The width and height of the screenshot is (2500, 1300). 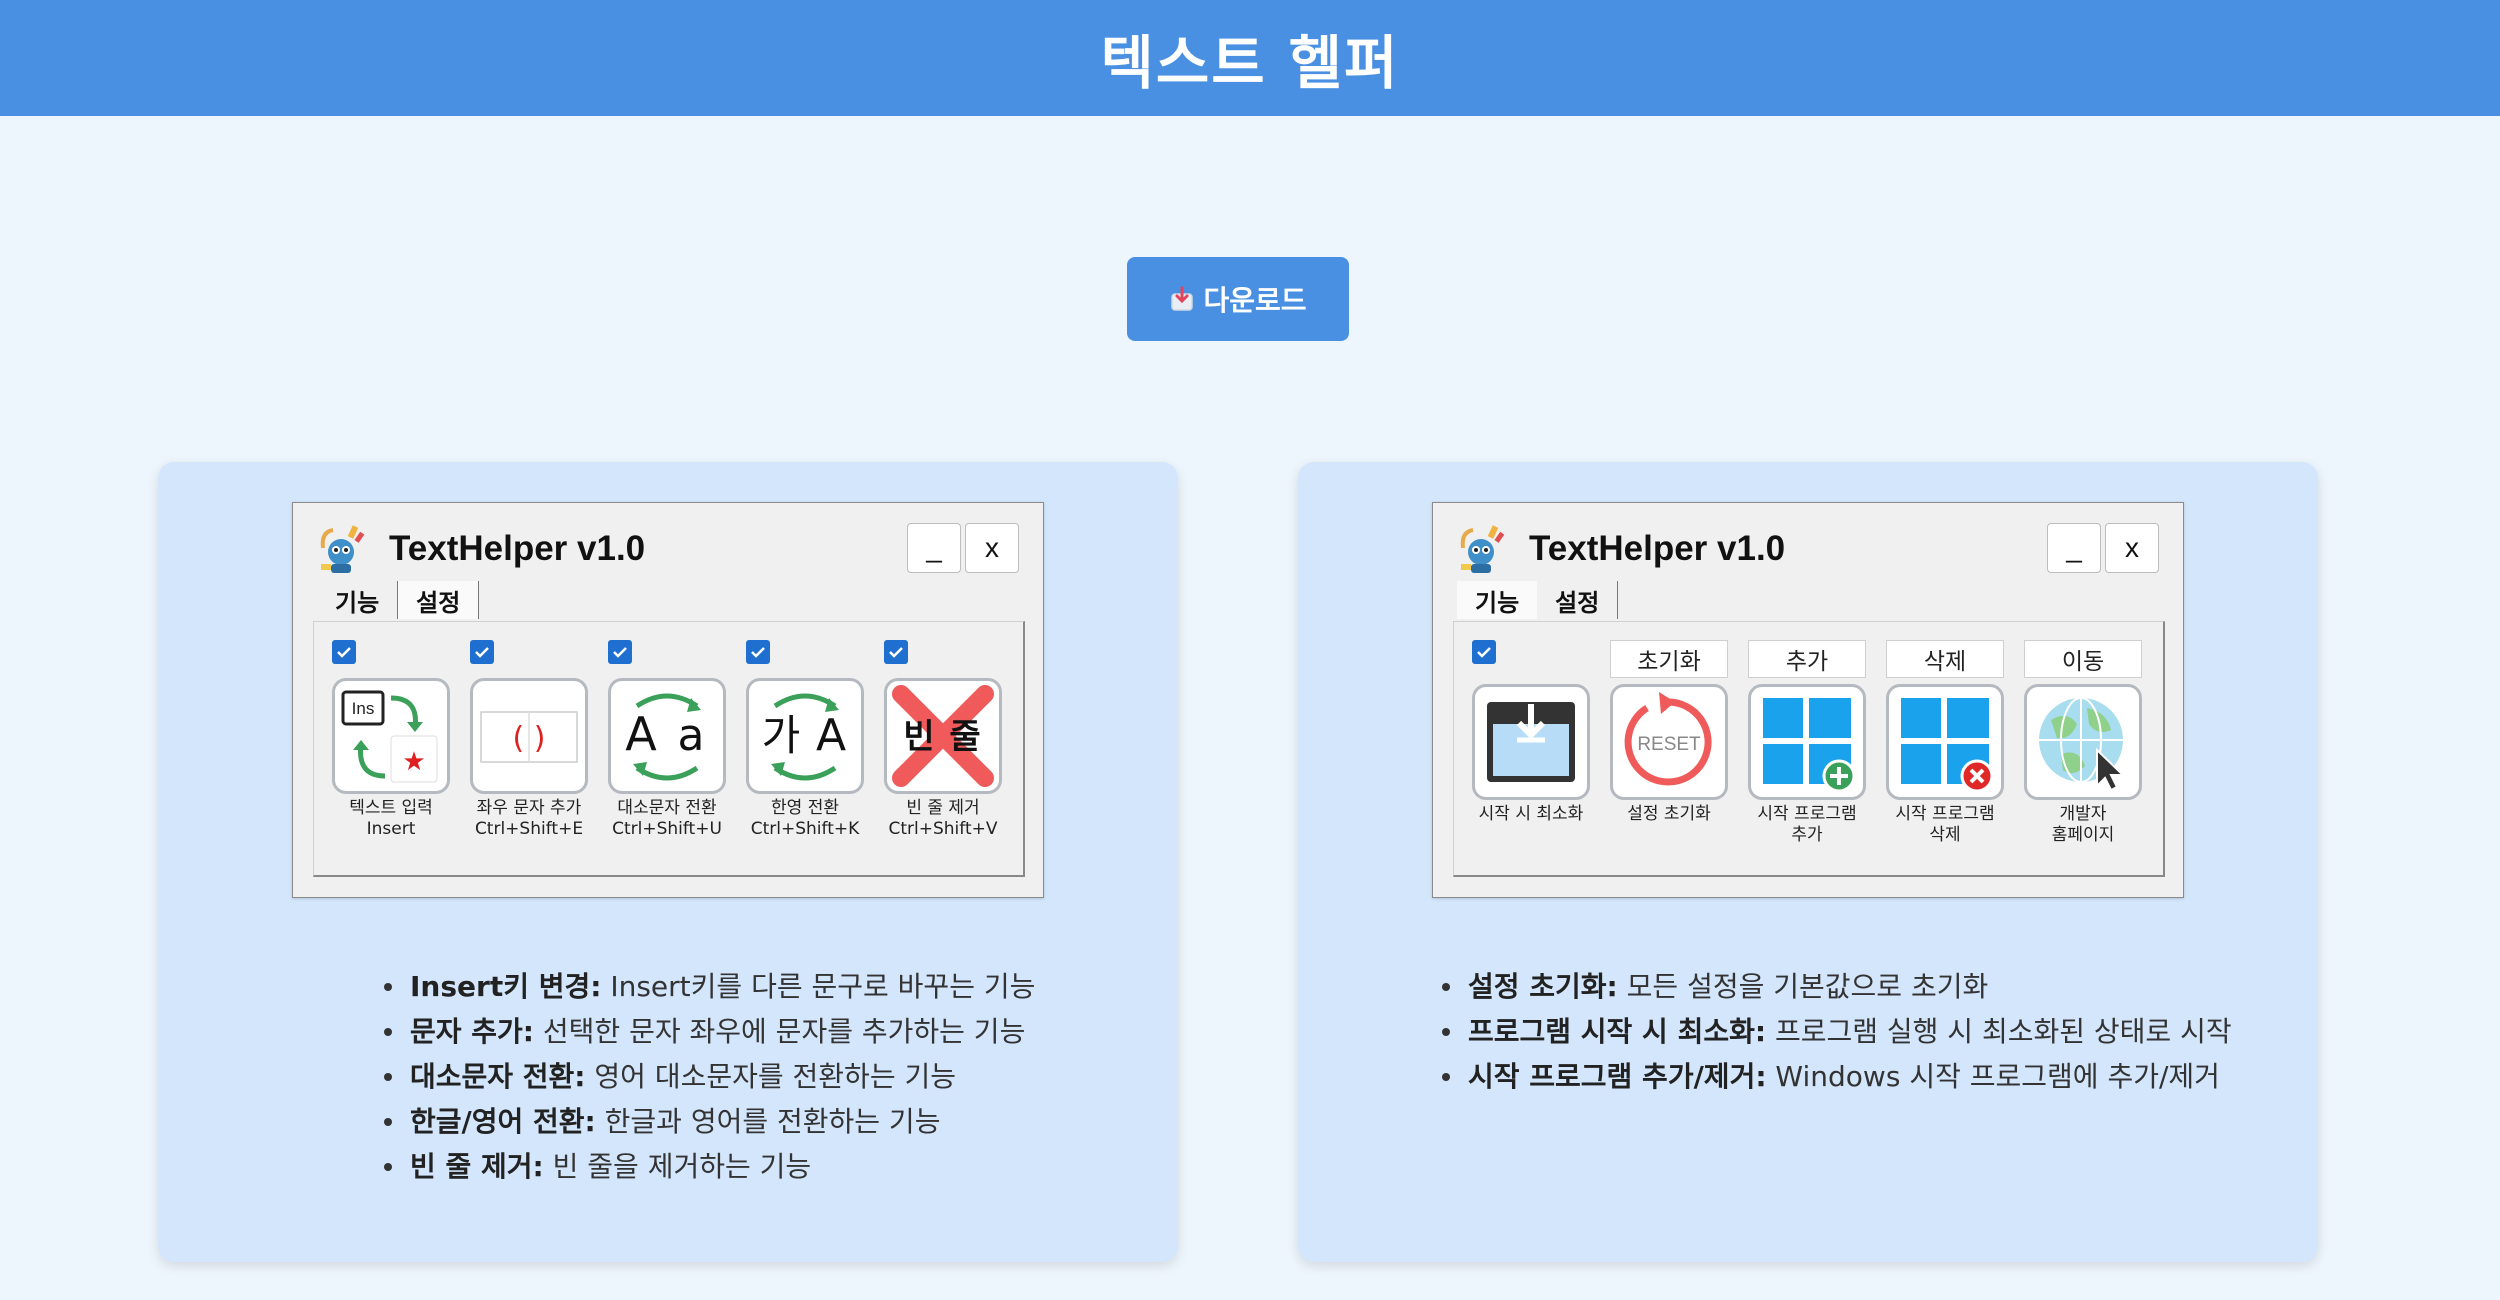 What do you see at coordinates (707, 1121) in the screenshot?
I see `list-item: 한글/영어 전환: 한글과 영어를 전환하는 기능` at bounding box center [707, 1121].